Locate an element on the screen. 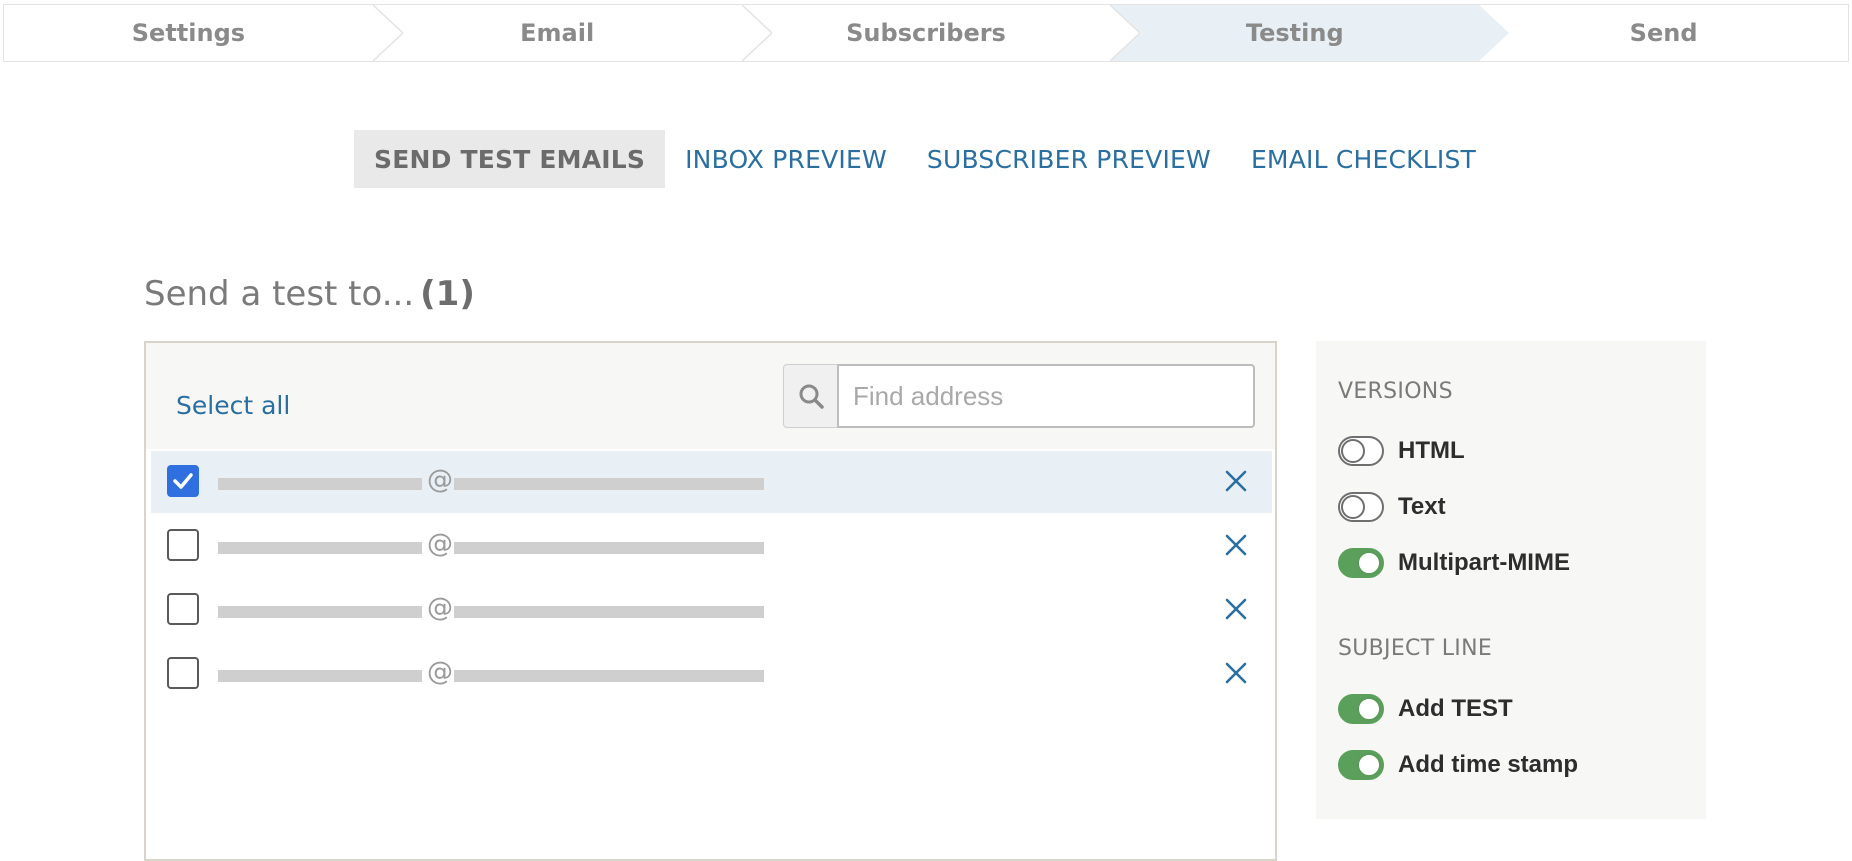 The width and height of the screenshot is (1852, 861). toggle-add-test: Add TEST is located at coordinates (1425, 709).